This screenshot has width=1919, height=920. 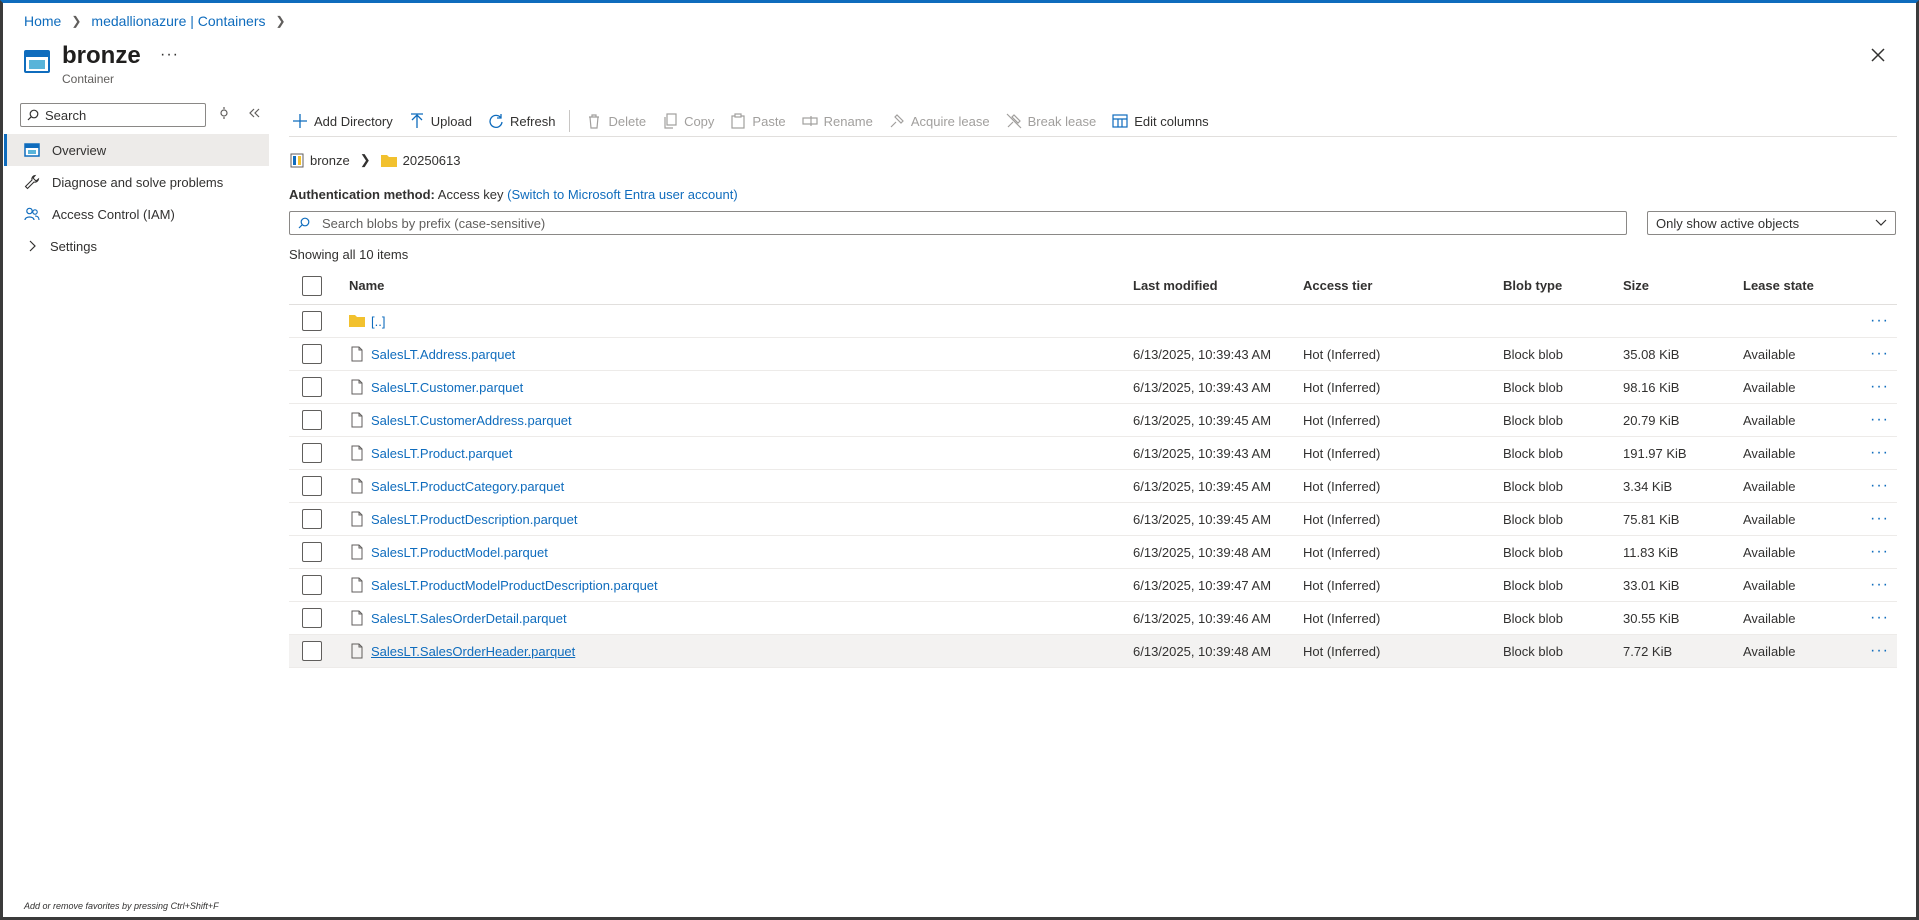 What do you see at coordinates (378, 321) in the screenshot?
I see `parent-folder-link: [..]` at bounding box center [378, 321].